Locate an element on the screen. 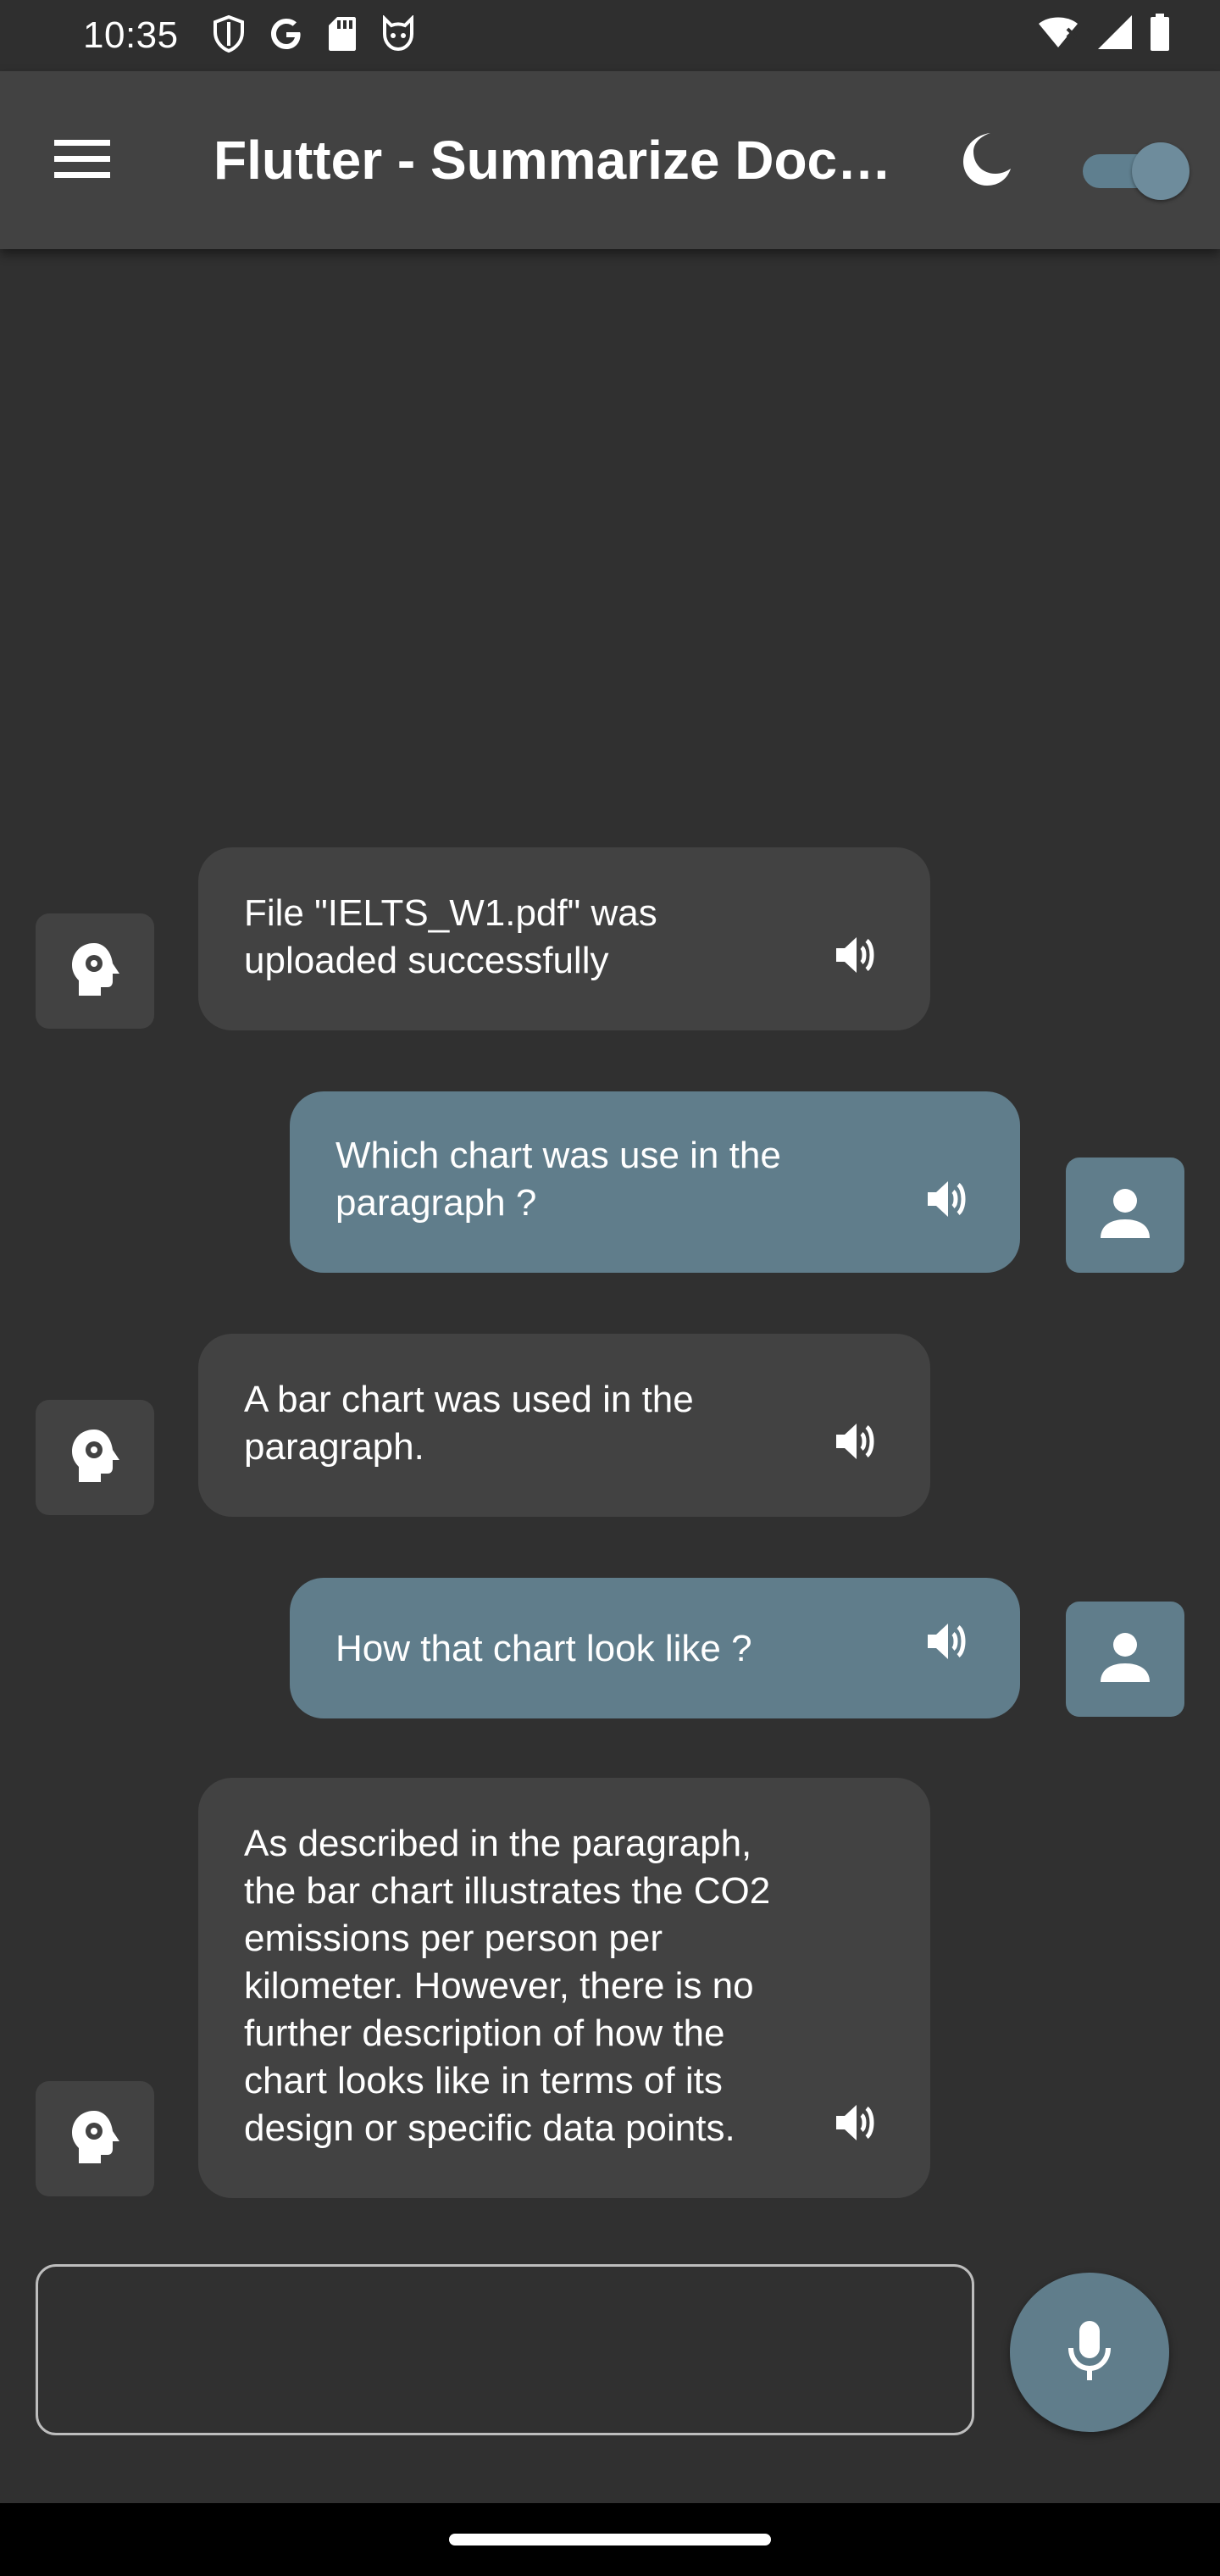 Image resolution: width=1220 pixels, height=2576 pixels. message-text: How that chart look like ? is located at coordinates (624, 1649).